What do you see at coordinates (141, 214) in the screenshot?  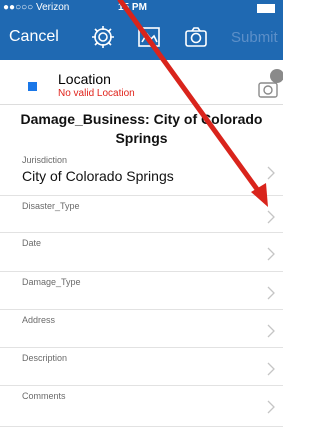 I see `field-disaster-type: Disaster_Type` at bounding box center [141, 214].